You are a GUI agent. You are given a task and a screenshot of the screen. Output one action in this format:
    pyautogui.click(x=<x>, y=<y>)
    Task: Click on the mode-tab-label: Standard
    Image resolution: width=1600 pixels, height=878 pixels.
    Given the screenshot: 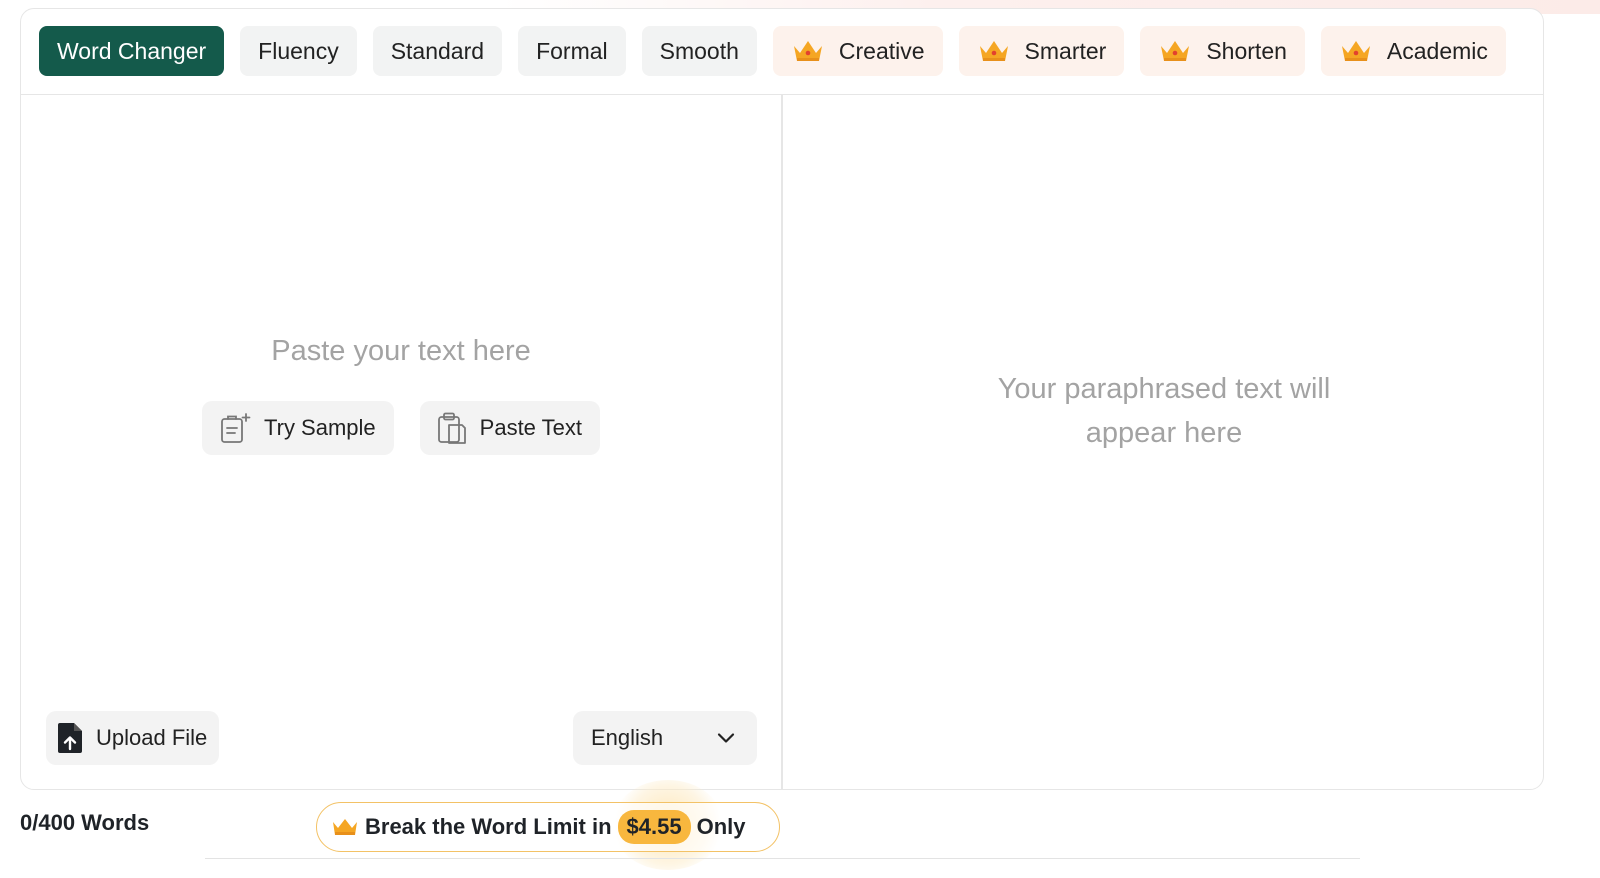 What is the action you would take?
    pyautogui.click(x=437, y=50)
    